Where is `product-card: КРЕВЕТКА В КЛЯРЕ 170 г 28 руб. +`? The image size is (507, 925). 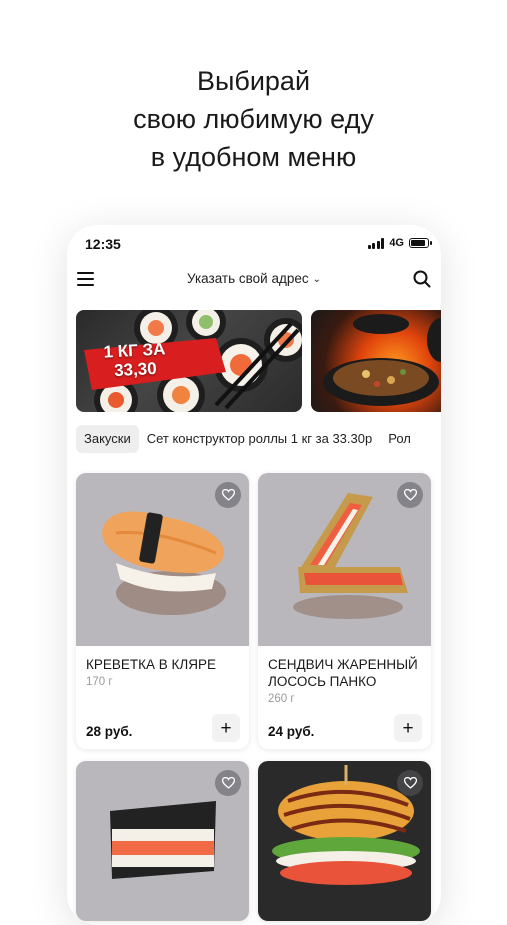 product-card: КРЕВЕТКА В КЛЯРЕ 170 г 28 руб. + is located at coordinates (162, 611).